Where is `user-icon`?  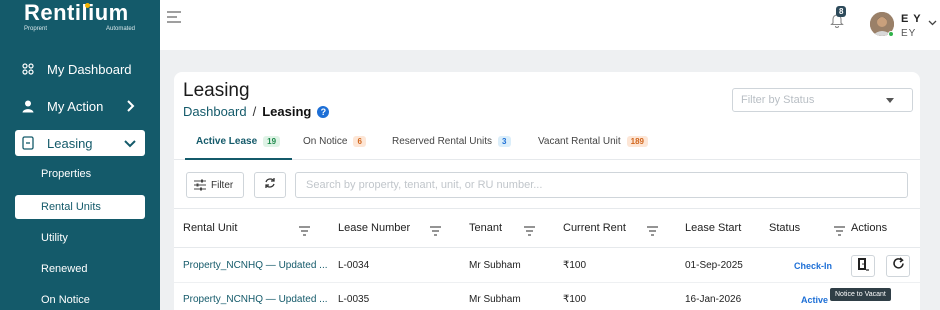 user-icon is located at coordinates (28, 106).